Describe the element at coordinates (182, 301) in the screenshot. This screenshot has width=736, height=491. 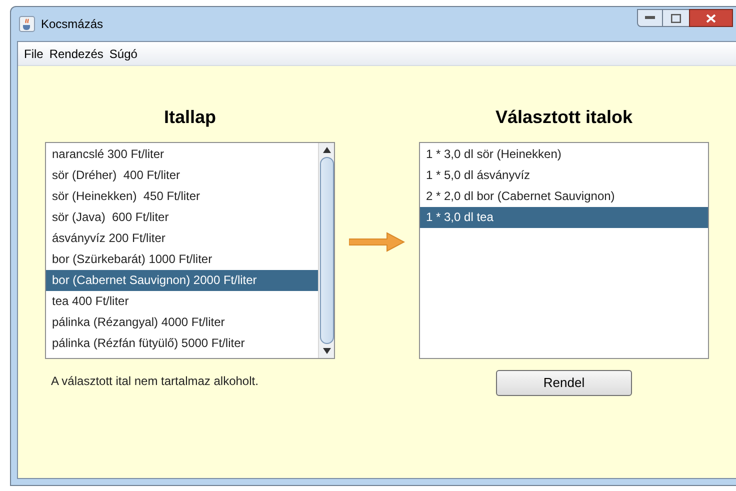
I see `list-item: tea 400 Ft/liter` at that location.